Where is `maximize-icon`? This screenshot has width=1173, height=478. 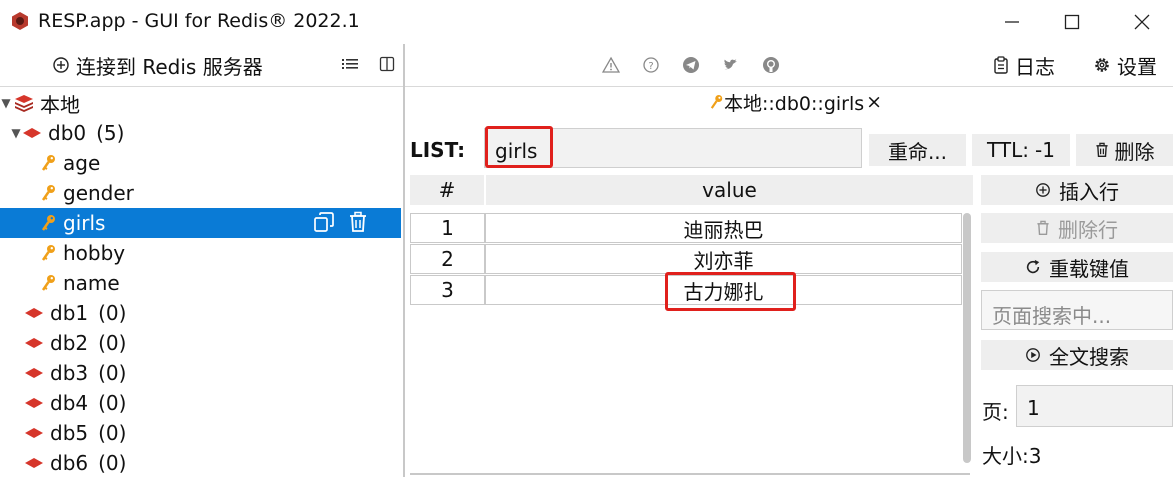
maximize-icon is located at coordinates (1072, 22).